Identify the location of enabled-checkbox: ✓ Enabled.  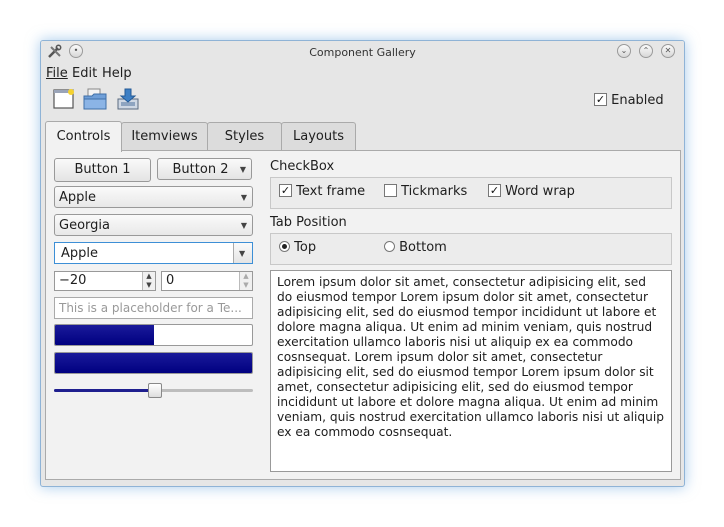
(629, 100).